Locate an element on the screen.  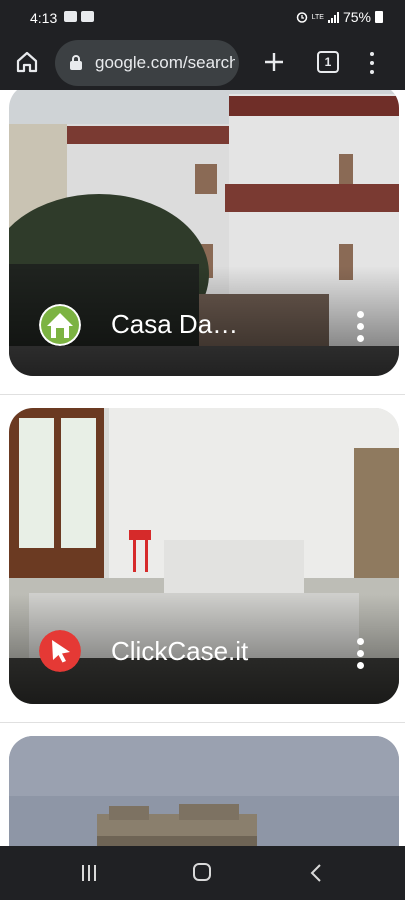
gallery-notification-icon is located at coordinates (70, 16).